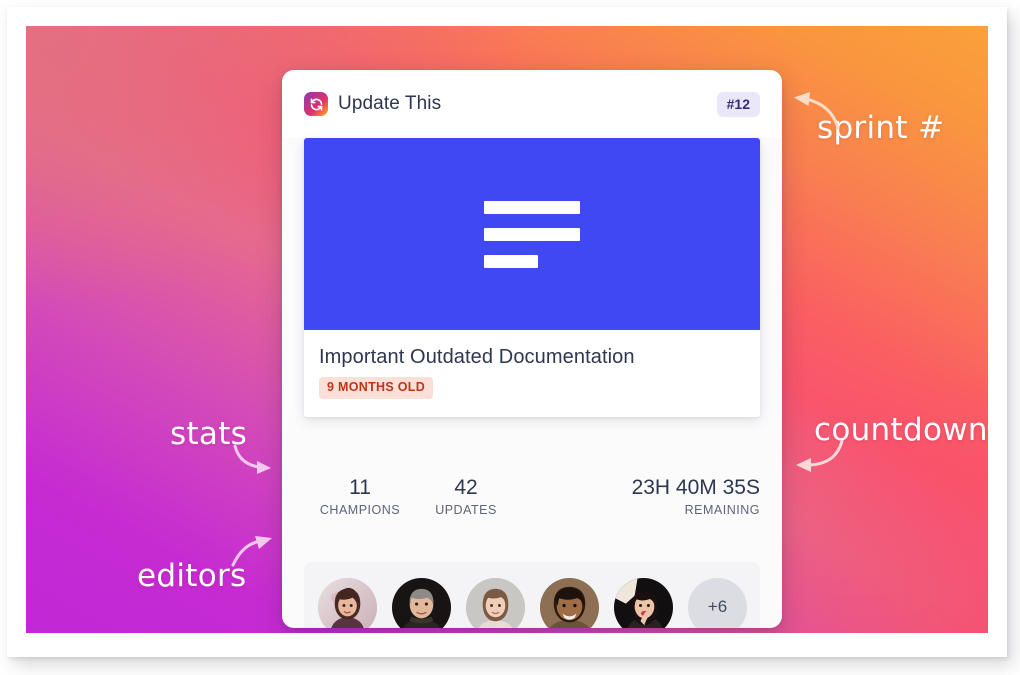 The image size is (1020, 675). I want to click on document-title: Important Outdated Documentation, so click(477, 357).